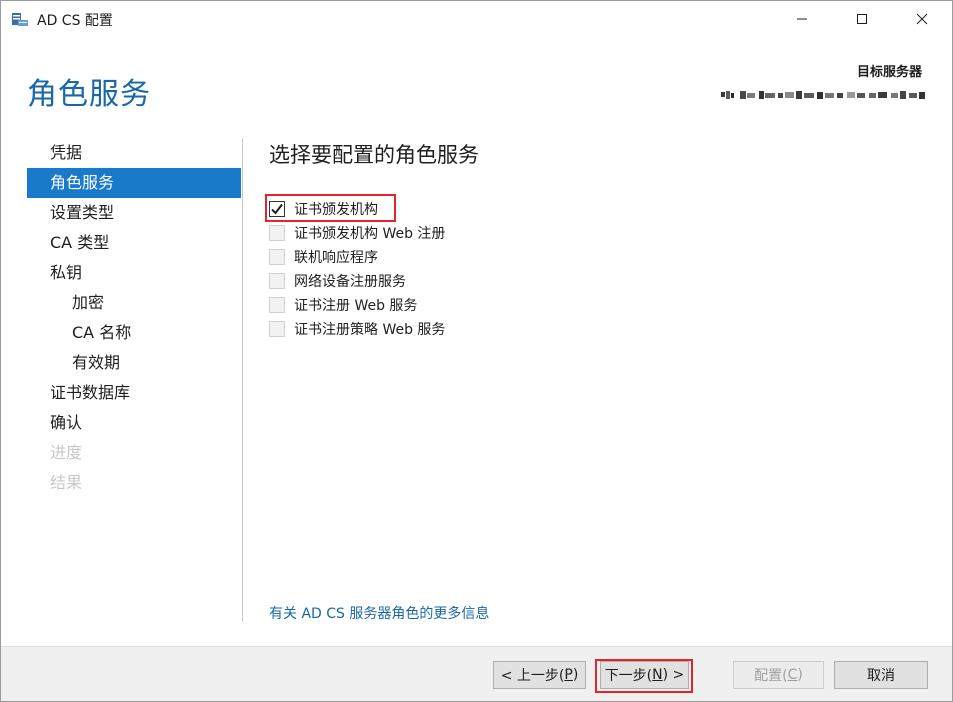 This screenshot has width=953, height=702. I want to click on footer-bar: < 上一步(P) 下一步(N) > 配置(C) 取消, so click(476, 673).